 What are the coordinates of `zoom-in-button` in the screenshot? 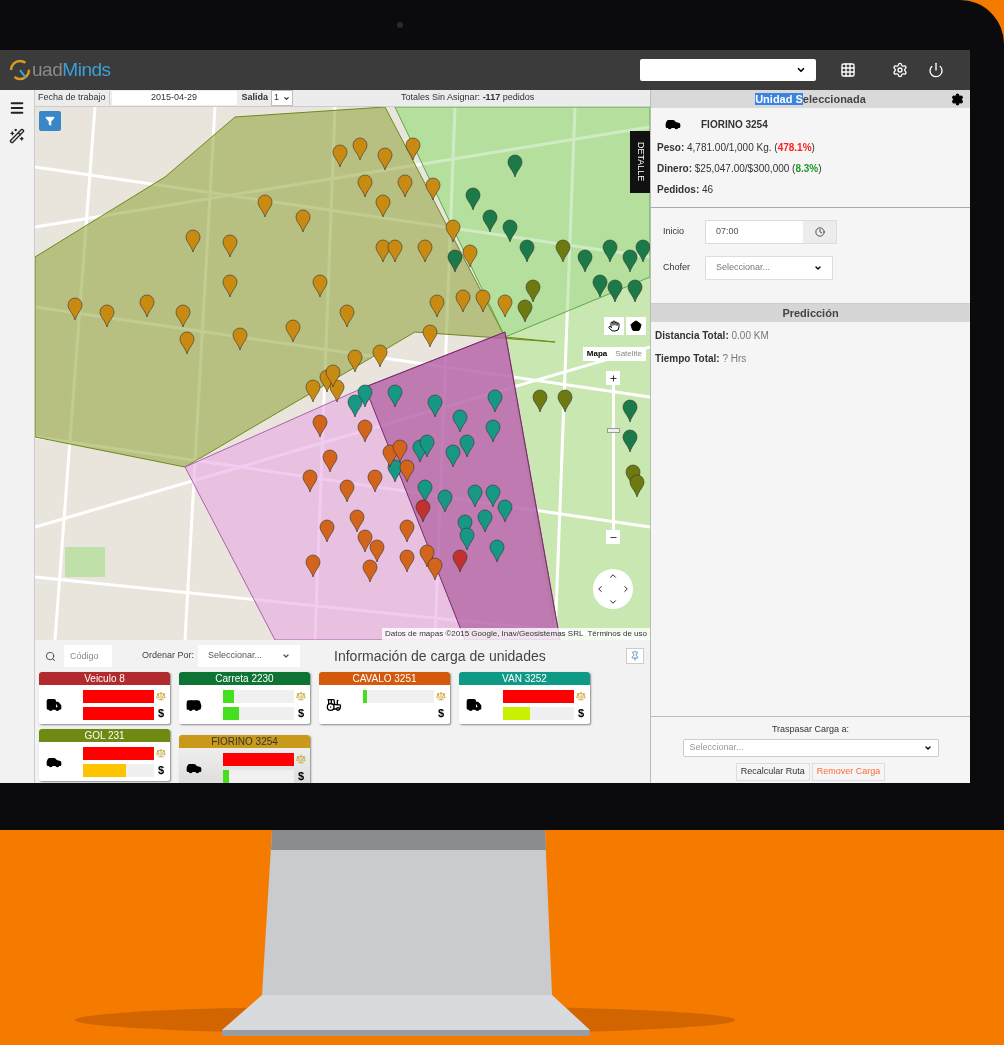 It's located at (613, 378).